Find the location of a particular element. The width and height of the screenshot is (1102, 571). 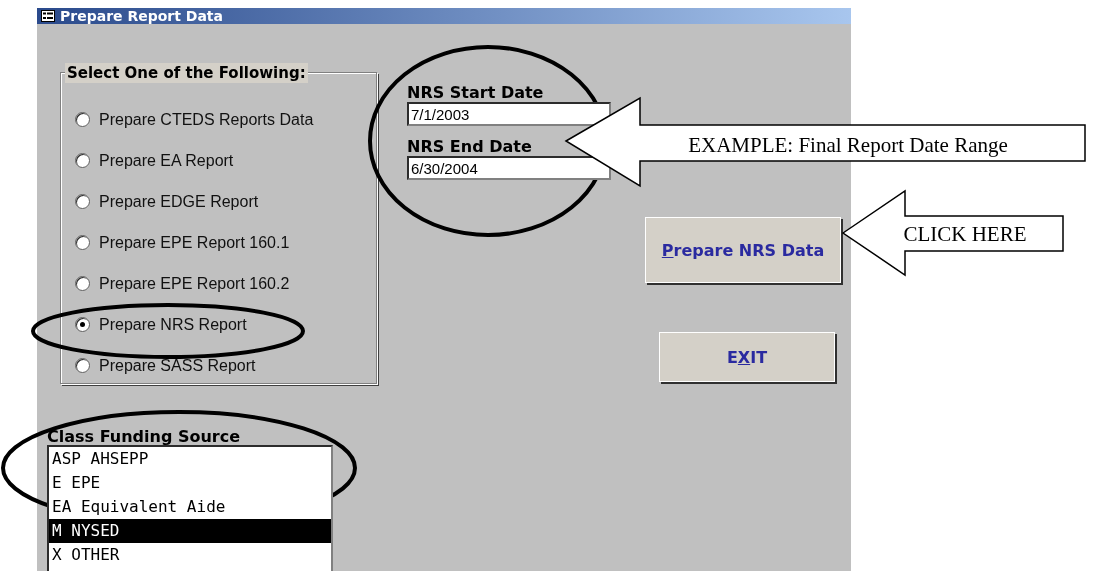

list-item: M NYSED is located at coordinates (190, 531).